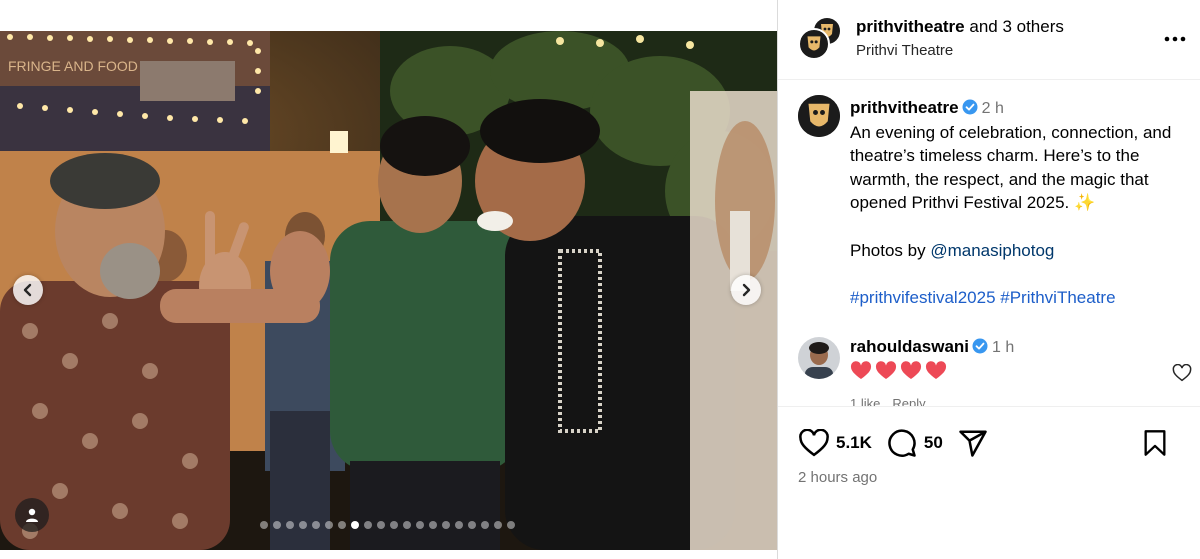  Describe the element at coordinates (854, 443) in the screenshot. I see `like-count: 5.1K` at that location.